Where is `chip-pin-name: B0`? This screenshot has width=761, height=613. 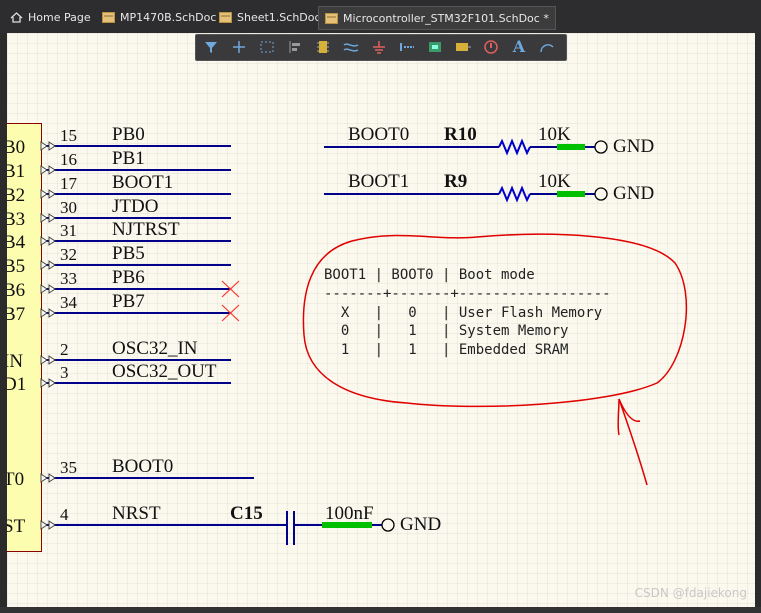
chip-pin-name: B0 is located at coordinates (16, 147).